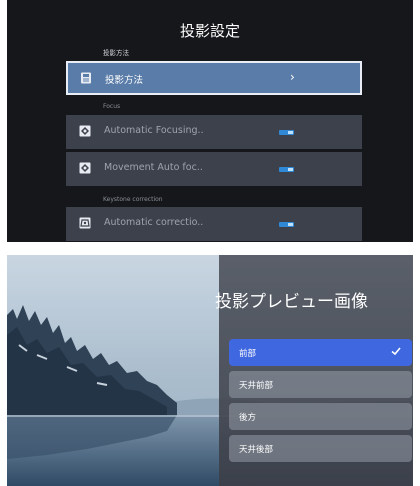 This screenshot has width=420, height=486. What do you see at coordinates (286, 169) in the screenshot?
I see `movement-auto-focus-toggle` at bounding box center [286, 169].